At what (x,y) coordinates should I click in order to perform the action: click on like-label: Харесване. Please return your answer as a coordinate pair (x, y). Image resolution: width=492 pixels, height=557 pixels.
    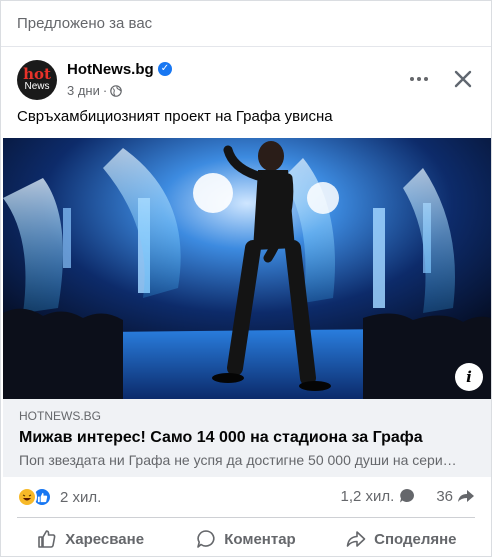
    Looking at the image, I should click on (105, 539).